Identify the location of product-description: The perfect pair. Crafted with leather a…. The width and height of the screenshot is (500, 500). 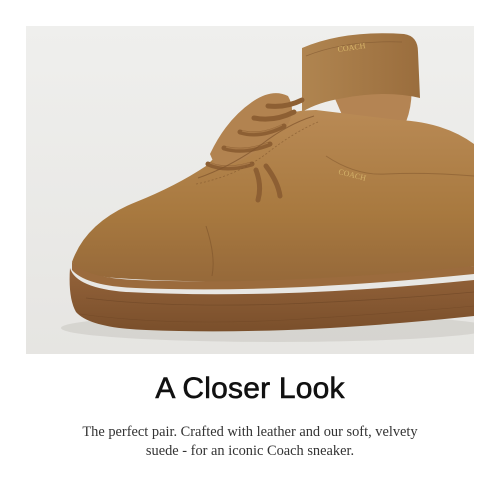
(250, 442).